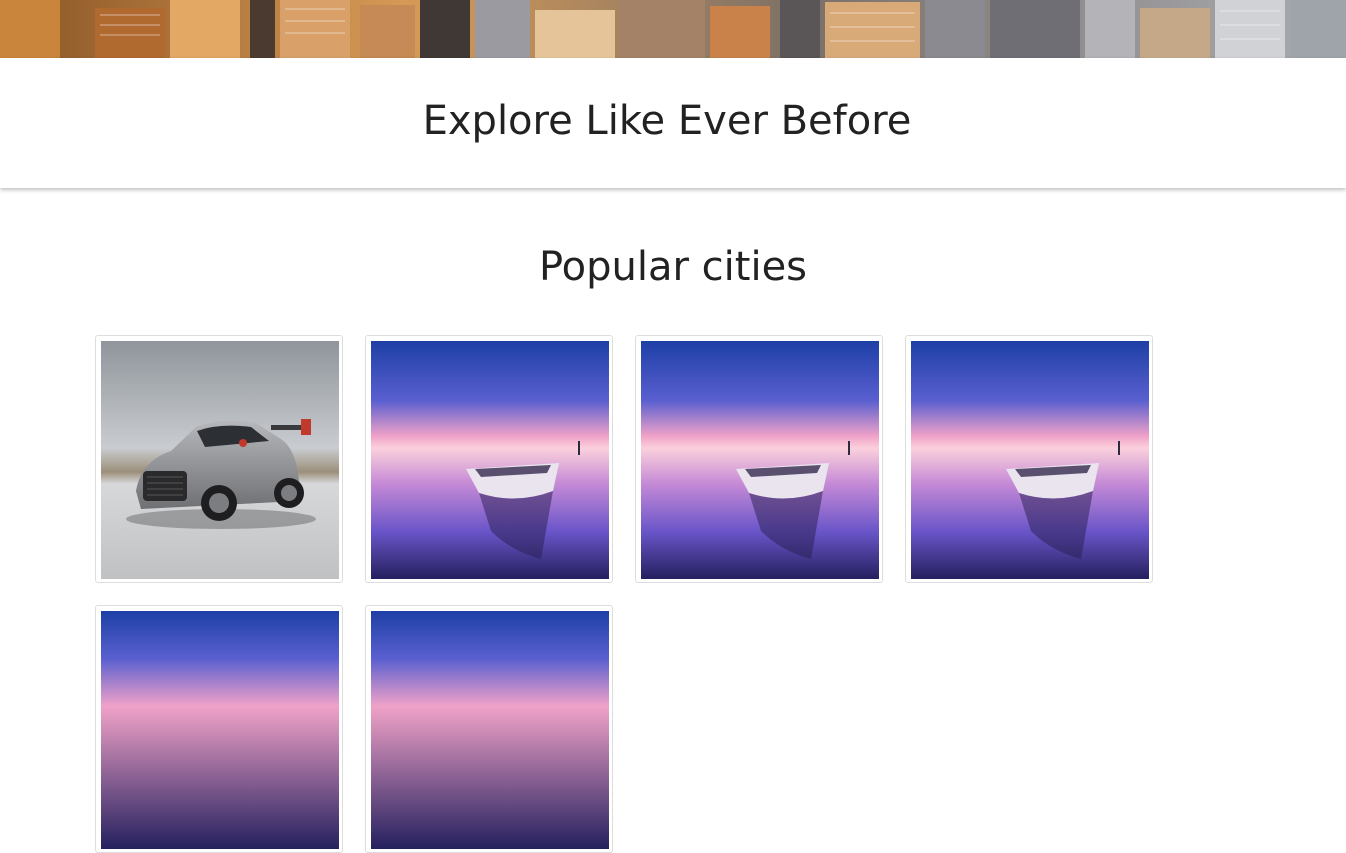 The width and height of the screenshot is (1346, 853). I want to click on skyline-image, so click(673, 29).